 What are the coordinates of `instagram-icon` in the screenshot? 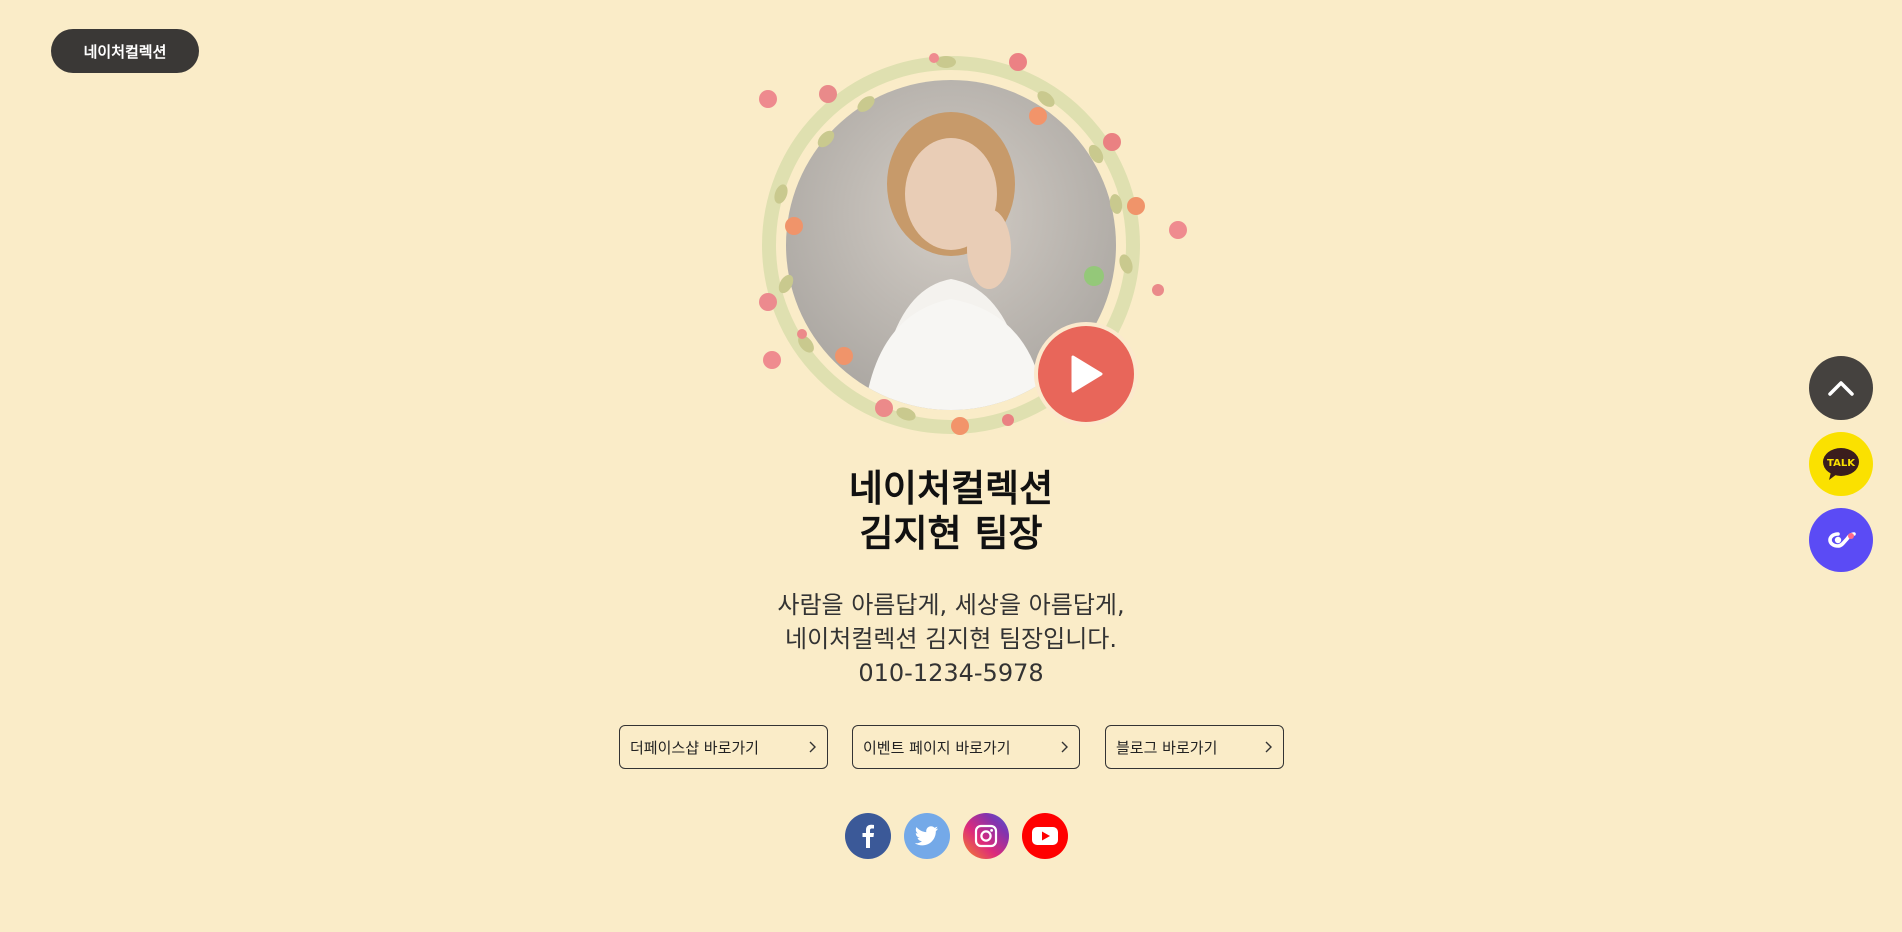 It's located at (986, 836).